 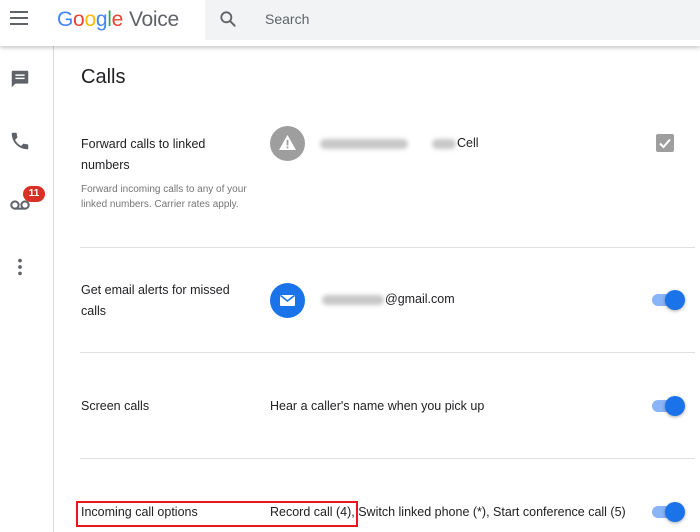 I want to click on email-alerts-toggle, so click(x=668, y=300).